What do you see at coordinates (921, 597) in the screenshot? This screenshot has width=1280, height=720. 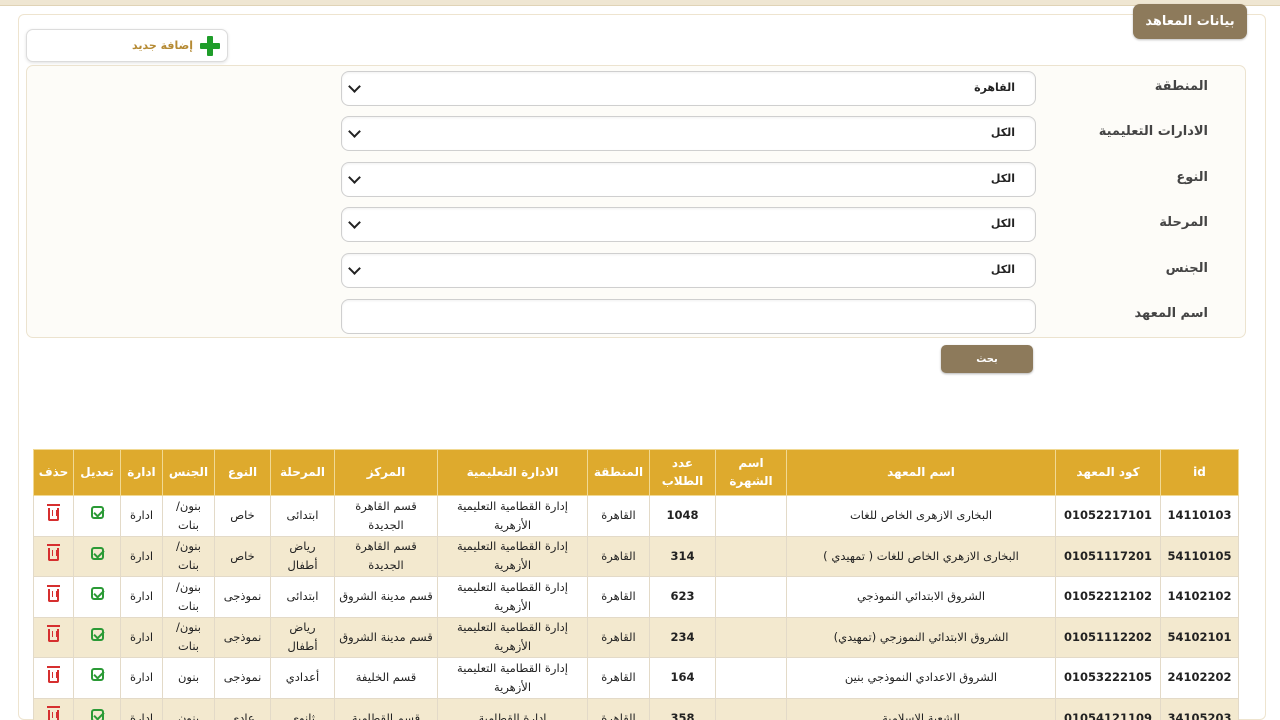 I see `cell-name: الشروق الابتدائي النموذجي` at bounding box center [921, 597].